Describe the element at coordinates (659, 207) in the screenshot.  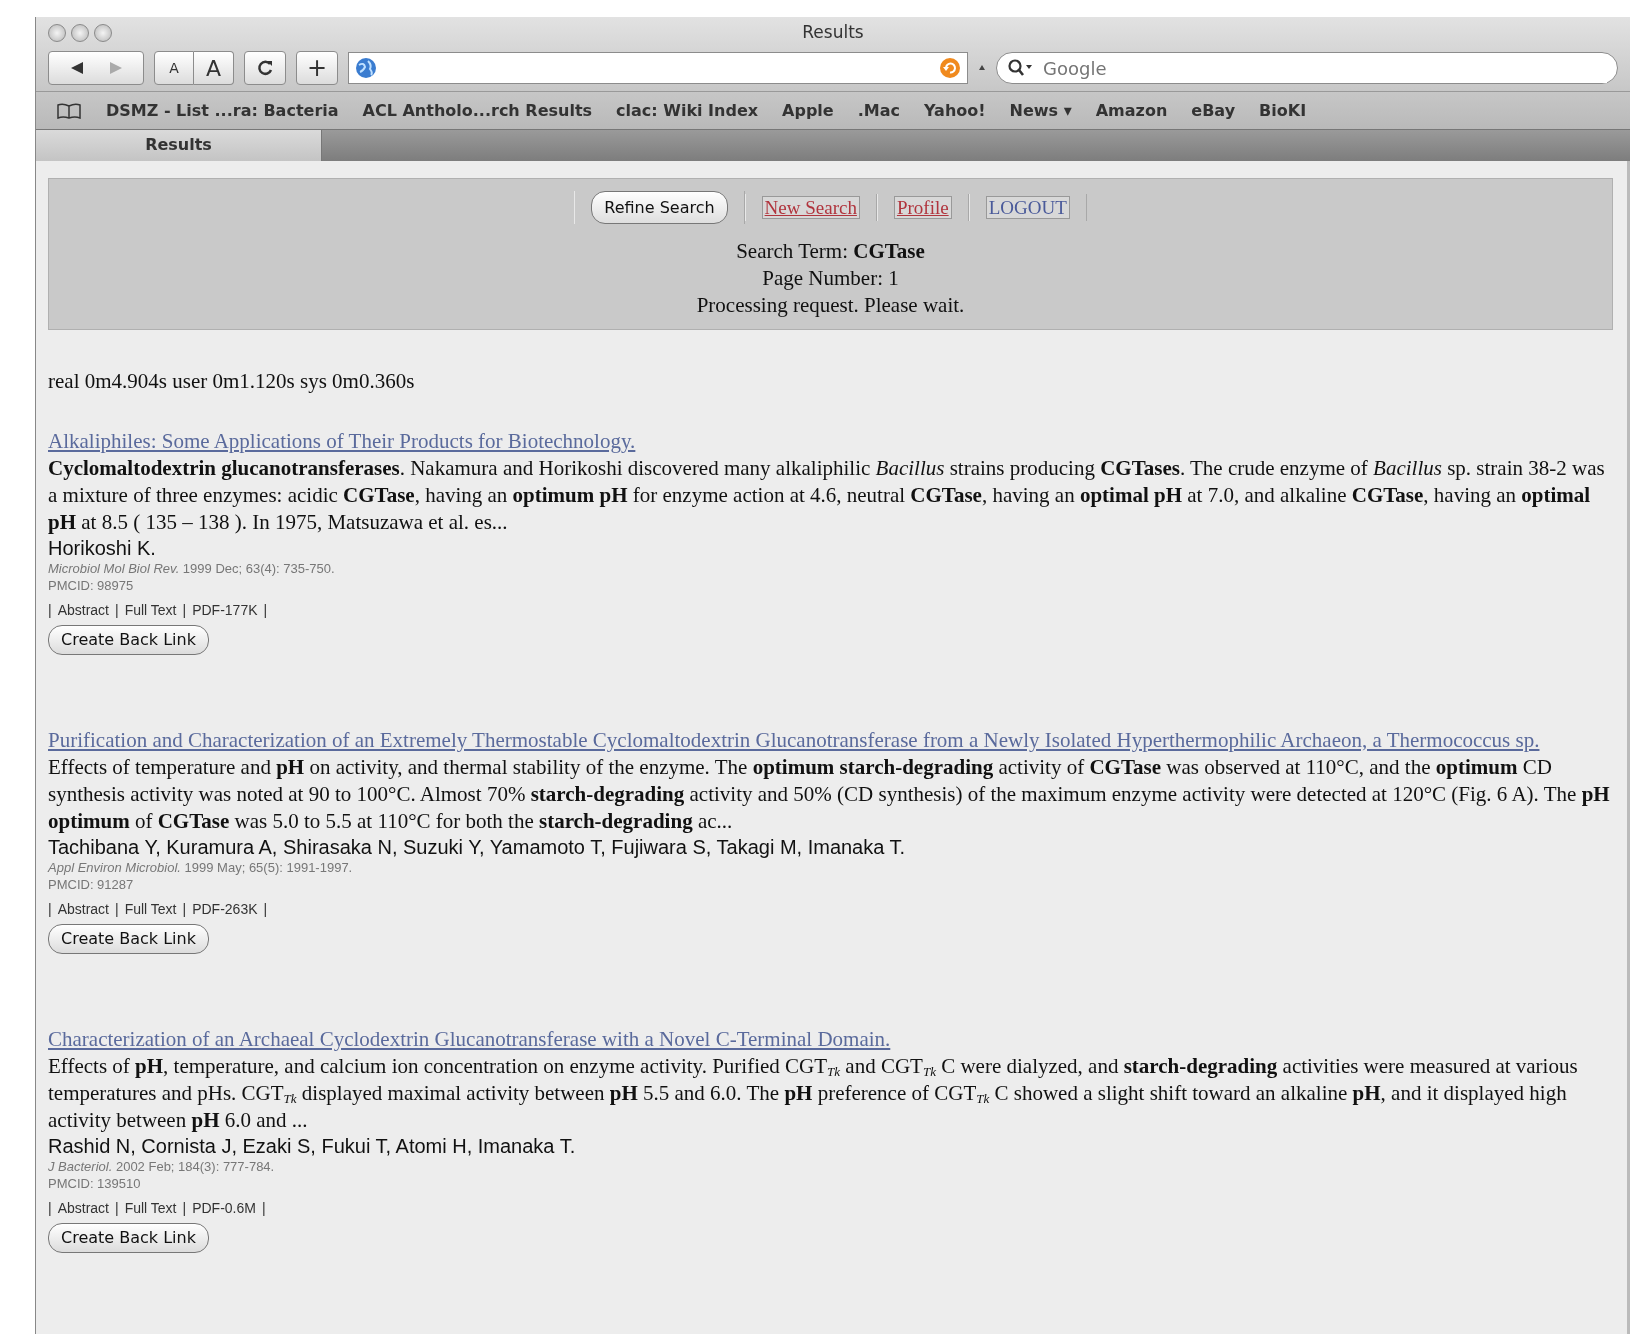
I see `refine-search-button: Refine Search` at that location.